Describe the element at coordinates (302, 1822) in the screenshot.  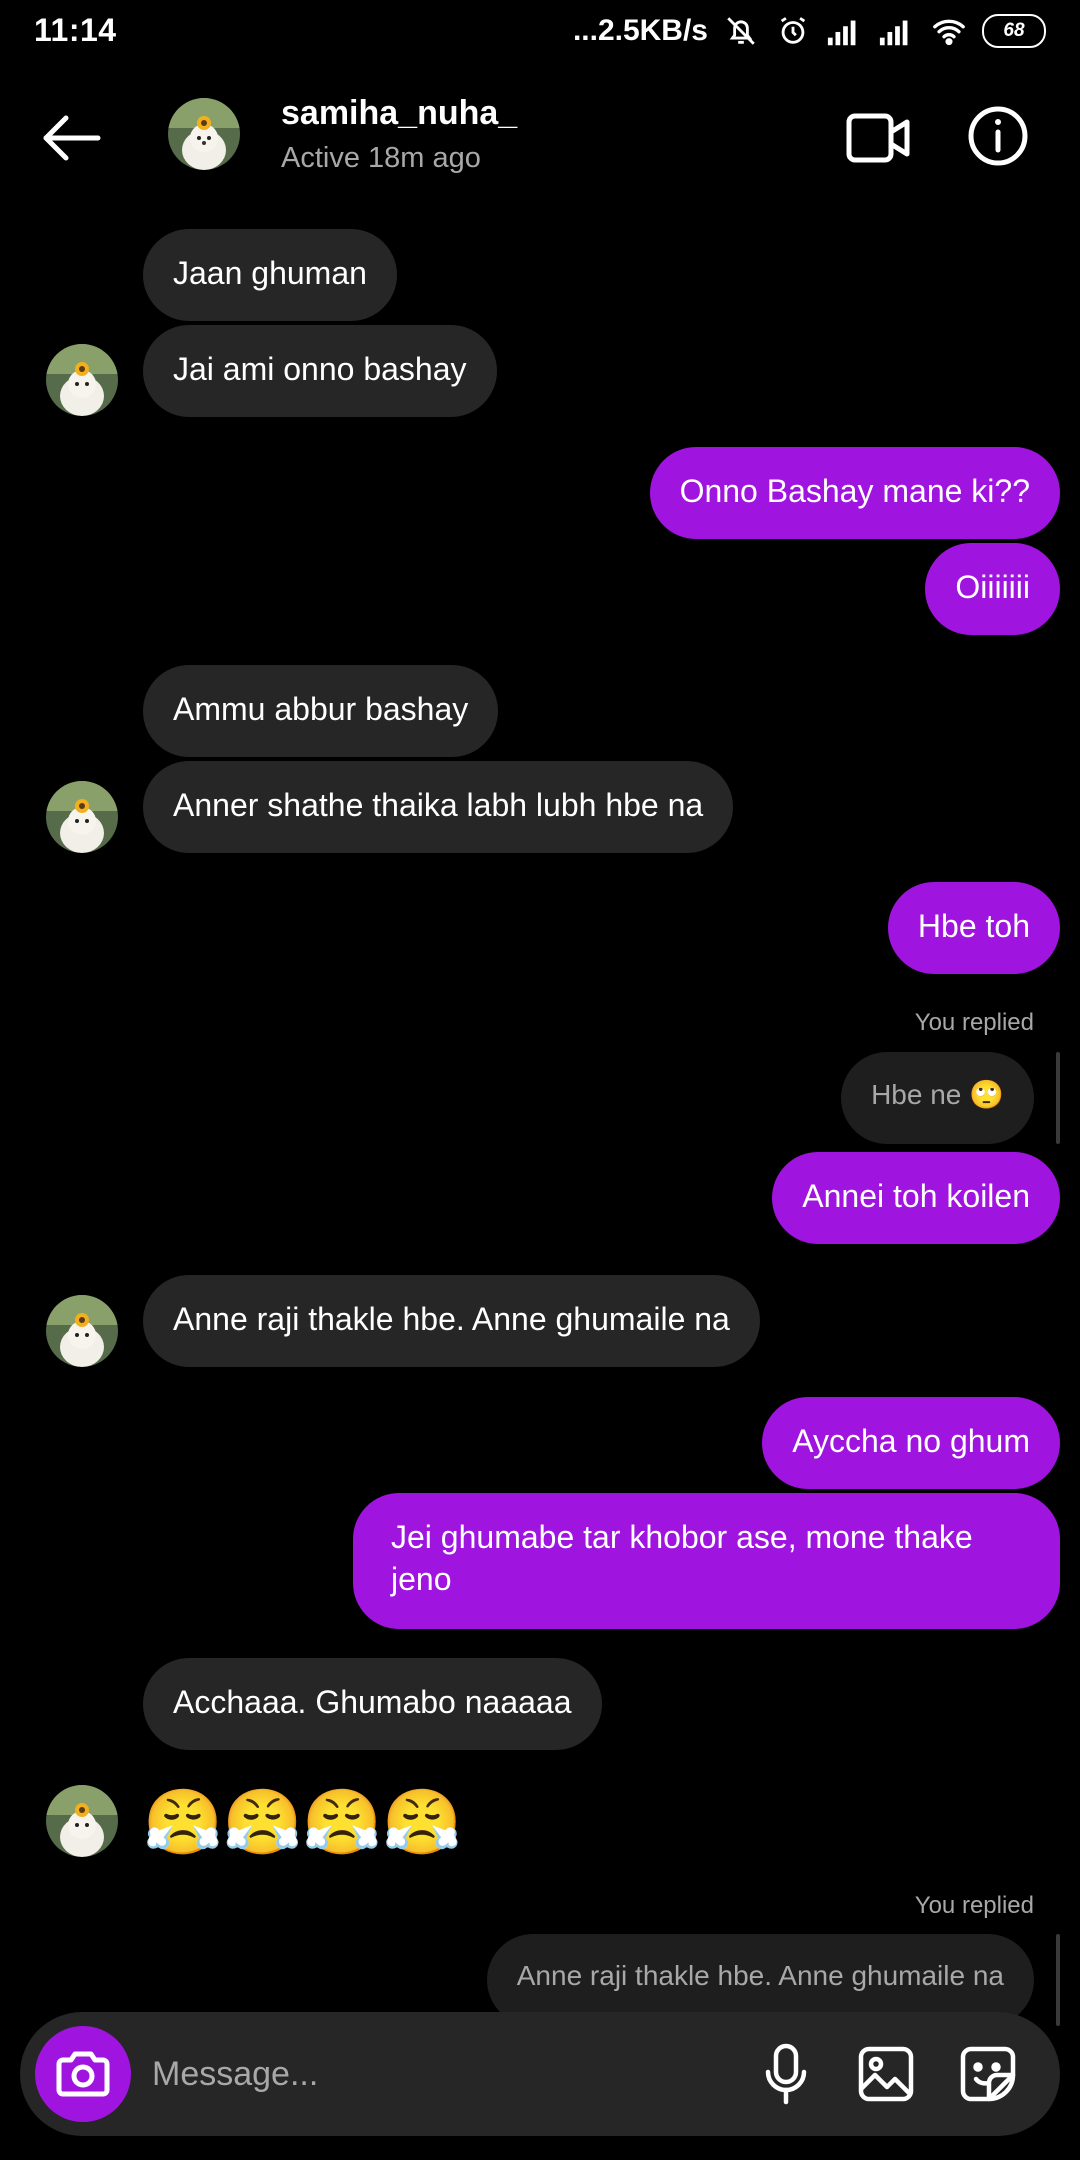
I see `emoji-message: 😤😤😤😤` at that location.